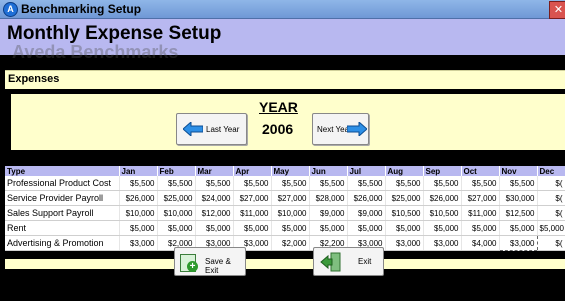 This screenshot has height=301, width=565. I want to click on row-type-cell: Professional Product Cost, so click(62, 183).